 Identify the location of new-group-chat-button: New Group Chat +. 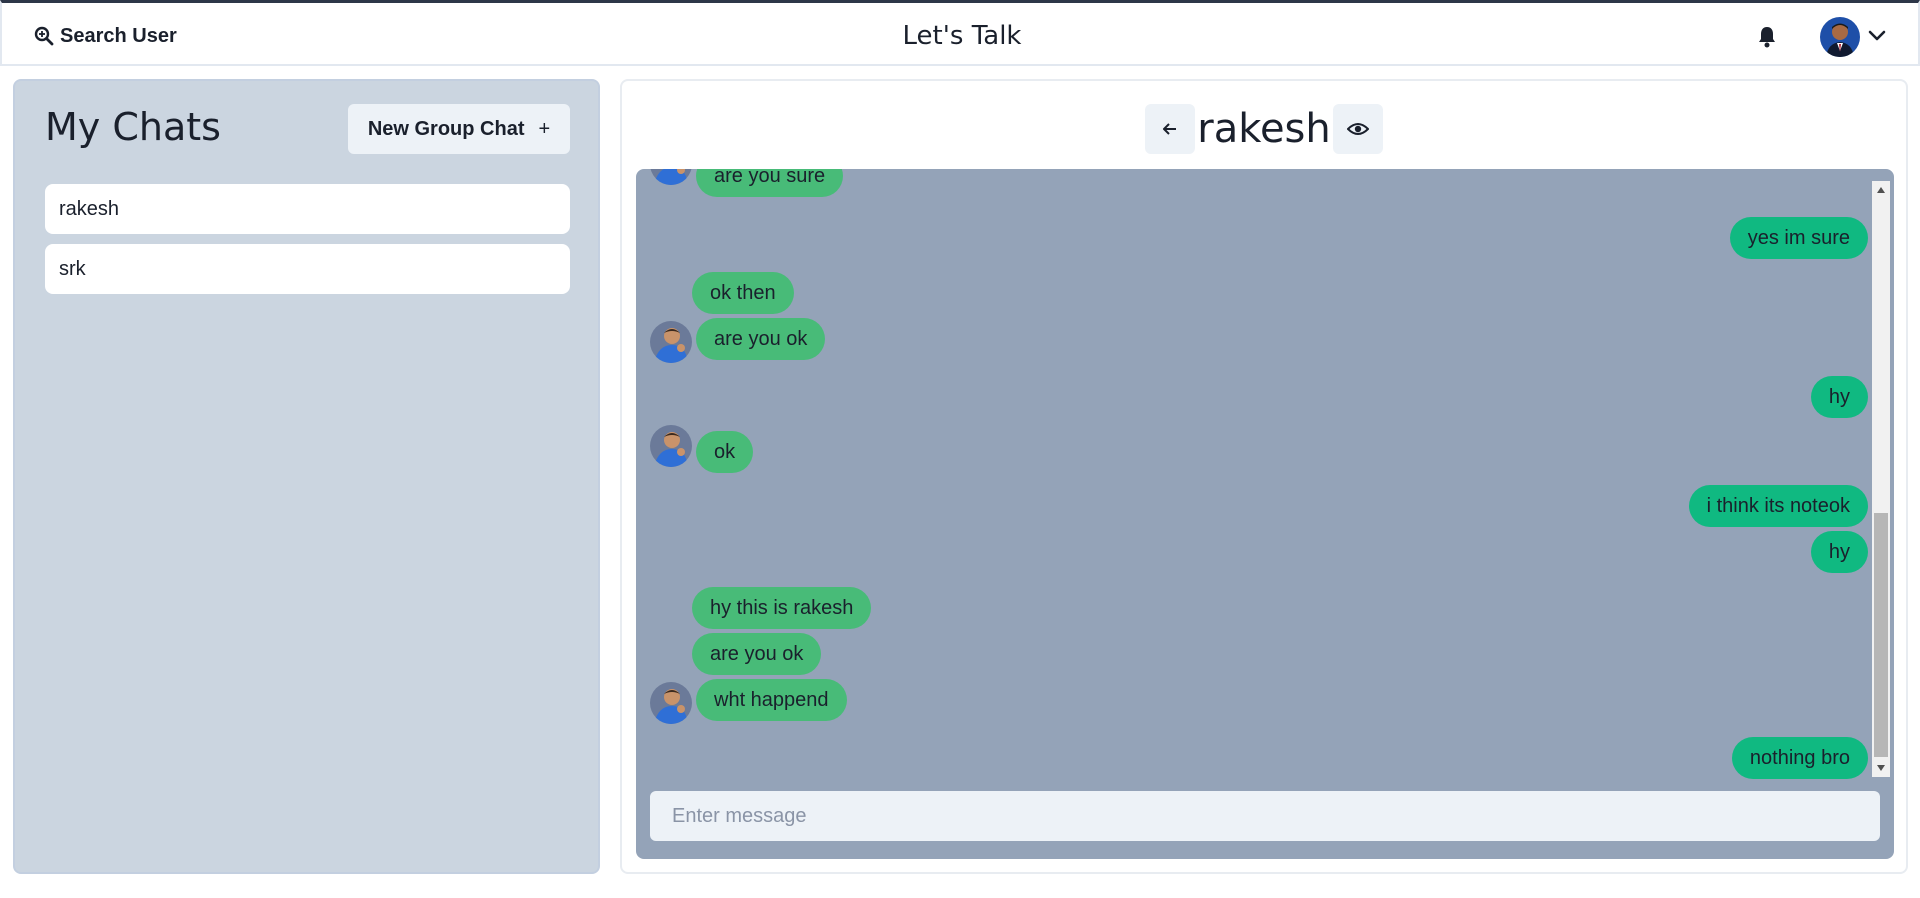
(459, 129).